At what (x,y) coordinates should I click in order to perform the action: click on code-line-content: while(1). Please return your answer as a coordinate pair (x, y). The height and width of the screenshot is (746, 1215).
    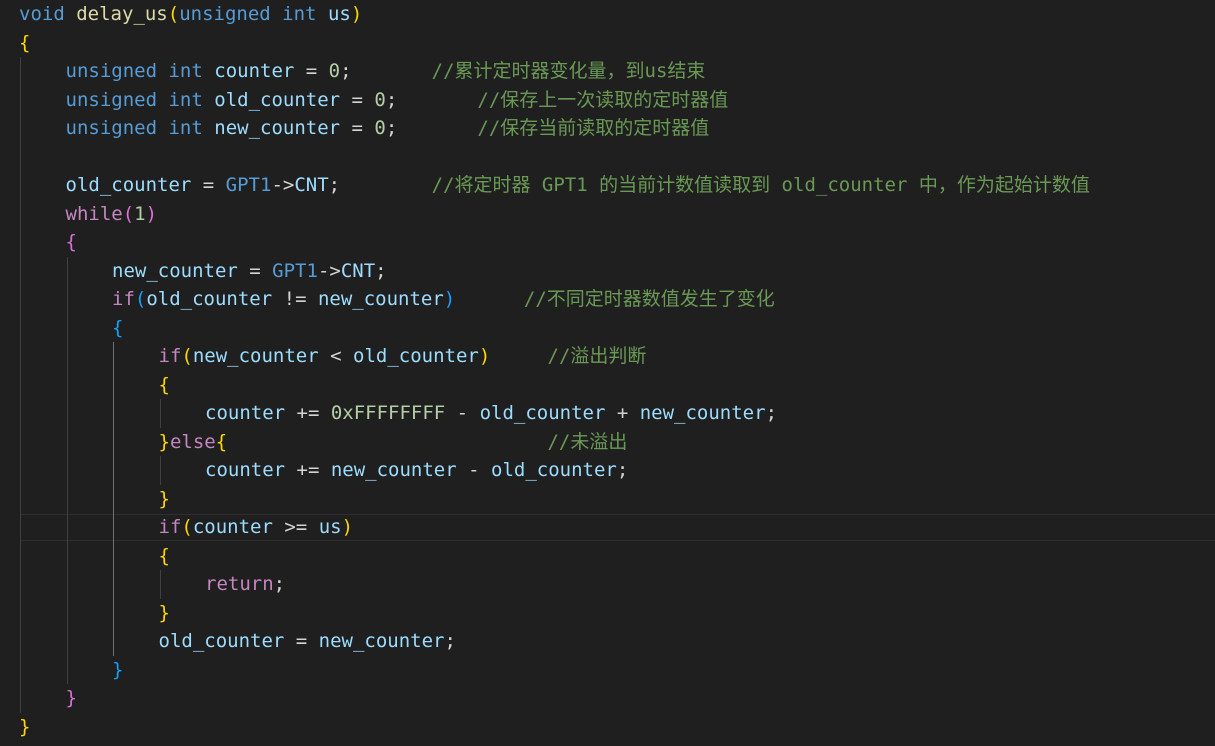
    Looking at the image, I should click on (112, 214).